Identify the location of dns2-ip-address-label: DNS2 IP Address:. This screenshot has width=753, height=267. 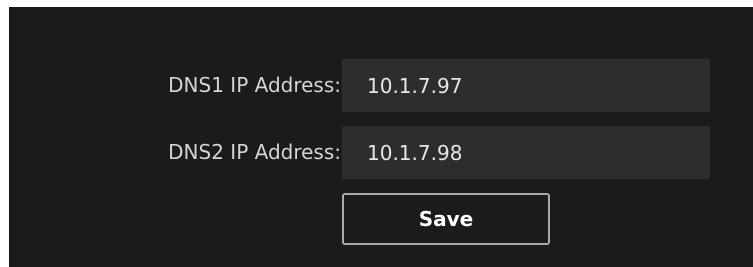
(254, 152).